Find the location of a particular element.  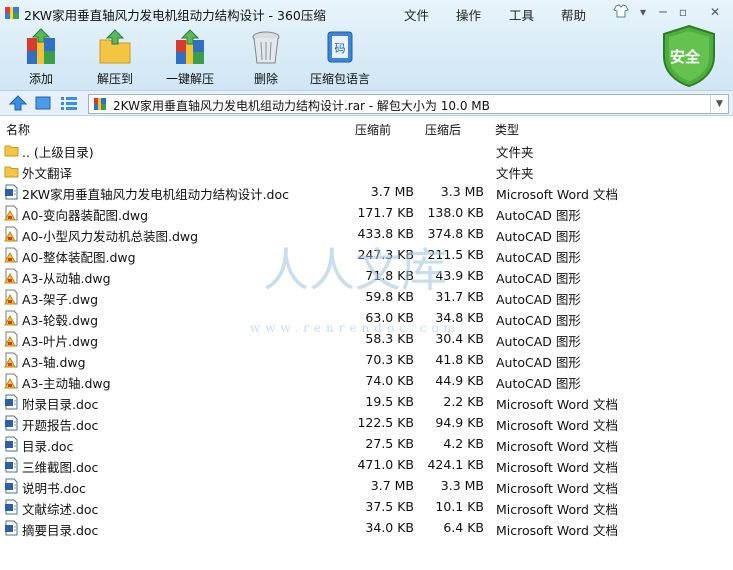

file-row: A3-轮毂.dwg 63.0 KB 34.8 KB AutoCAD 图形 is located at coordinates (366, 317).